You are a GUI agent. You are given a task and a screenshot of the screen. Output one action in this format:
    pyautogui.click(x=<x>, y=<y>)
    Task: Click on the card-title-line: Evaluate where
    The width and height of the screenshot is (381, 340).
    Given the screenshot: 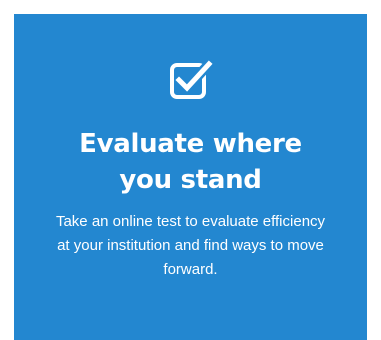 What is the action you would take?
    pyautogui.click(x=190, y=144)
    